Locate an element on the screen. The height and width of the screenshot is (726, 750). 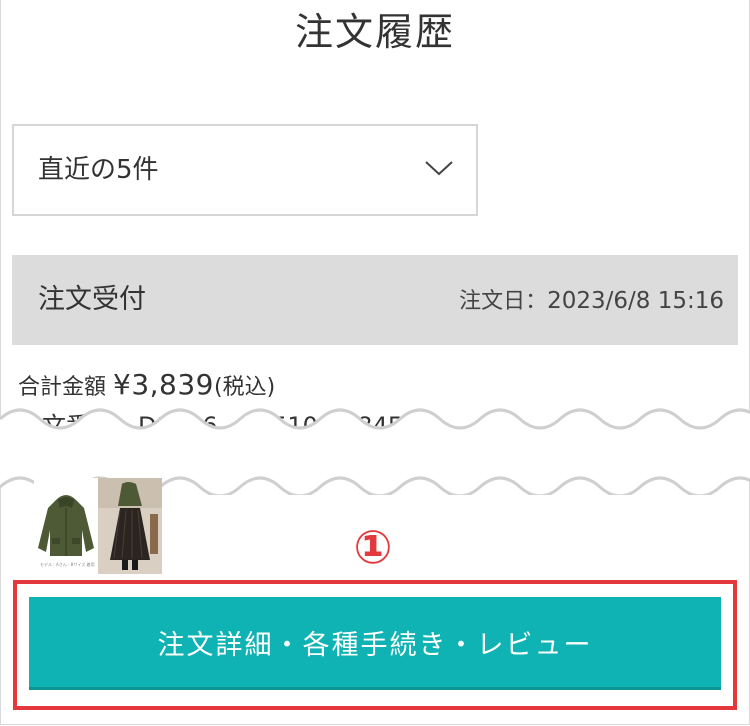
pleated-skirt-thumbnail is located at coordinates (130, 526).